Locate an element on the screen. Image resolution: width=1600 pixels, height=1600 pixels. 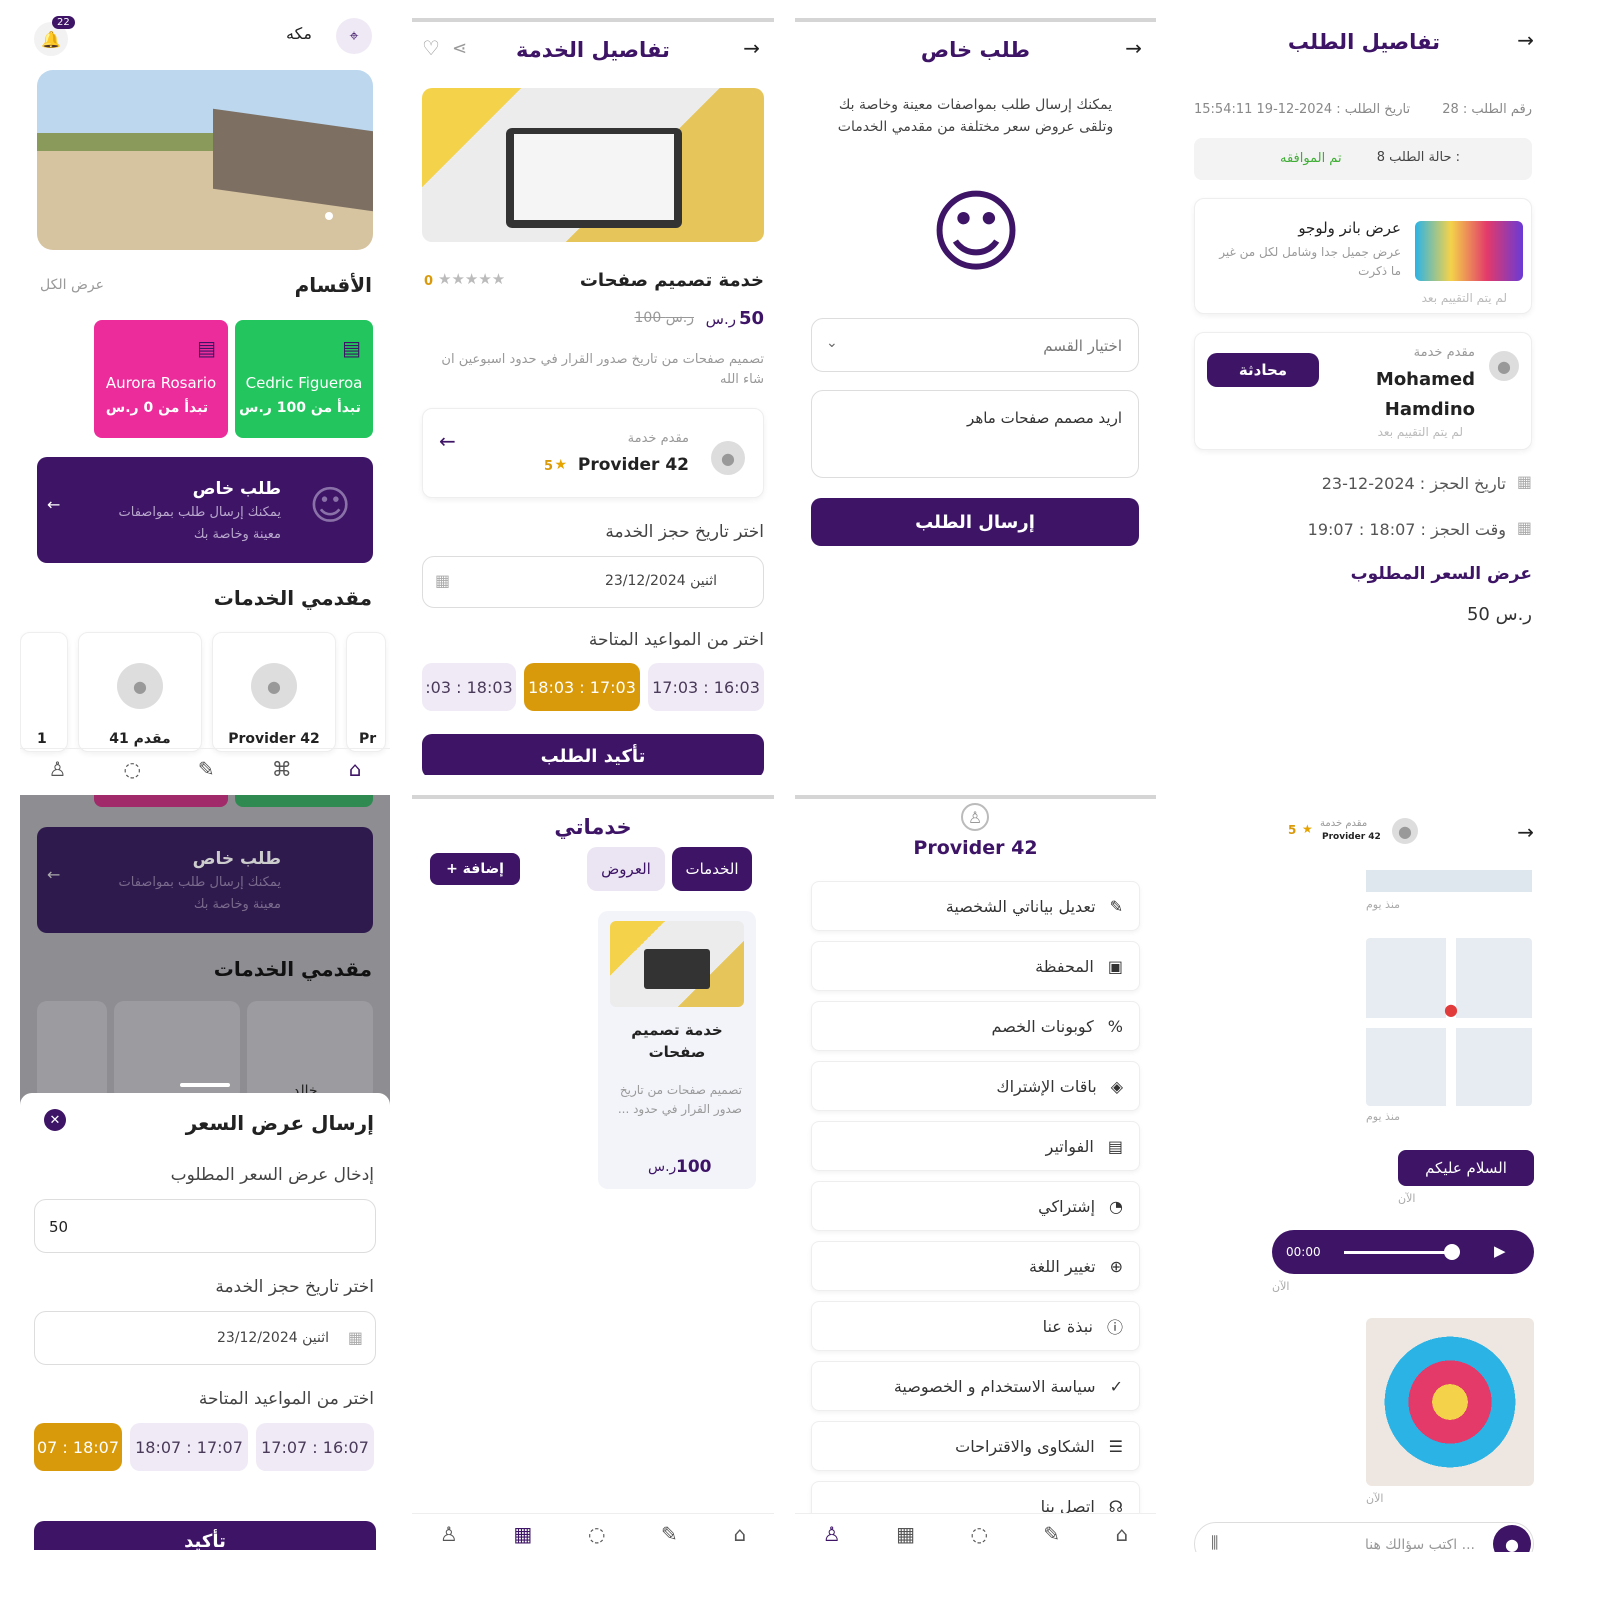
provider-card-3: Pr is located at coordinates (366, 692).